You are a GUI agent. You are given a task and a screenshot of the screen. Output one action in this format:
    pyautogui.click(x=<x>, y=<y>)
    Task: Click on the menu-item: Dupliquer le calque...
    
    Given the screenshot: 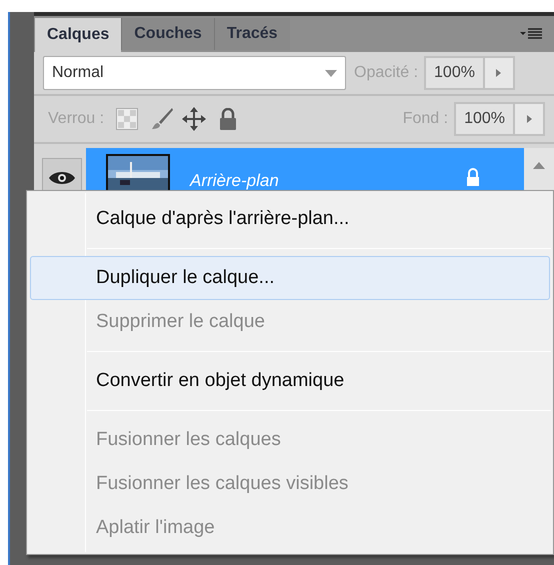 What is the action you would take?
    pyautogui.click(x=290, y=278)
    